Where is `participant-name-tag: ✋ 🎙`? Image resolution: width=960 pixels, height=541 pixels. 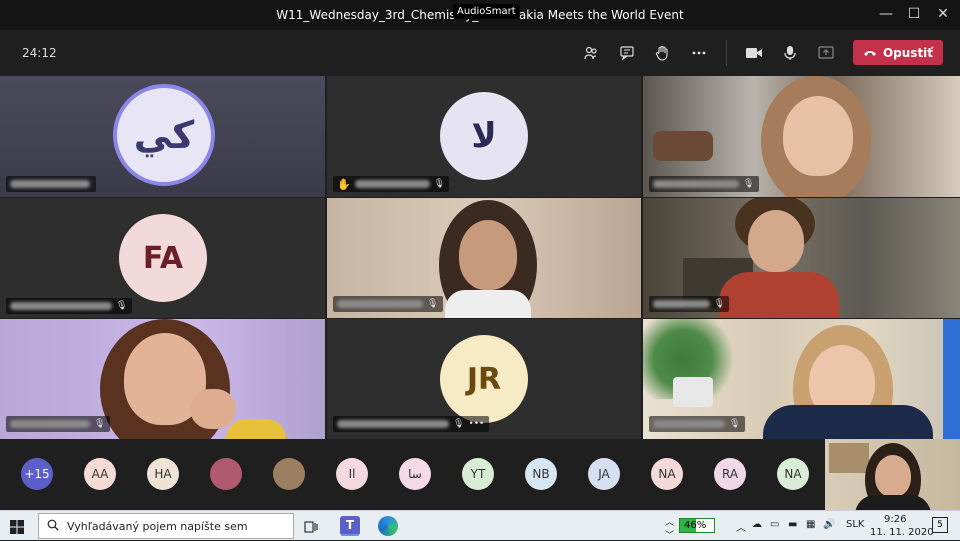
participant-name-tag: ✋ 🎙 is located at coordinates (391, 184).